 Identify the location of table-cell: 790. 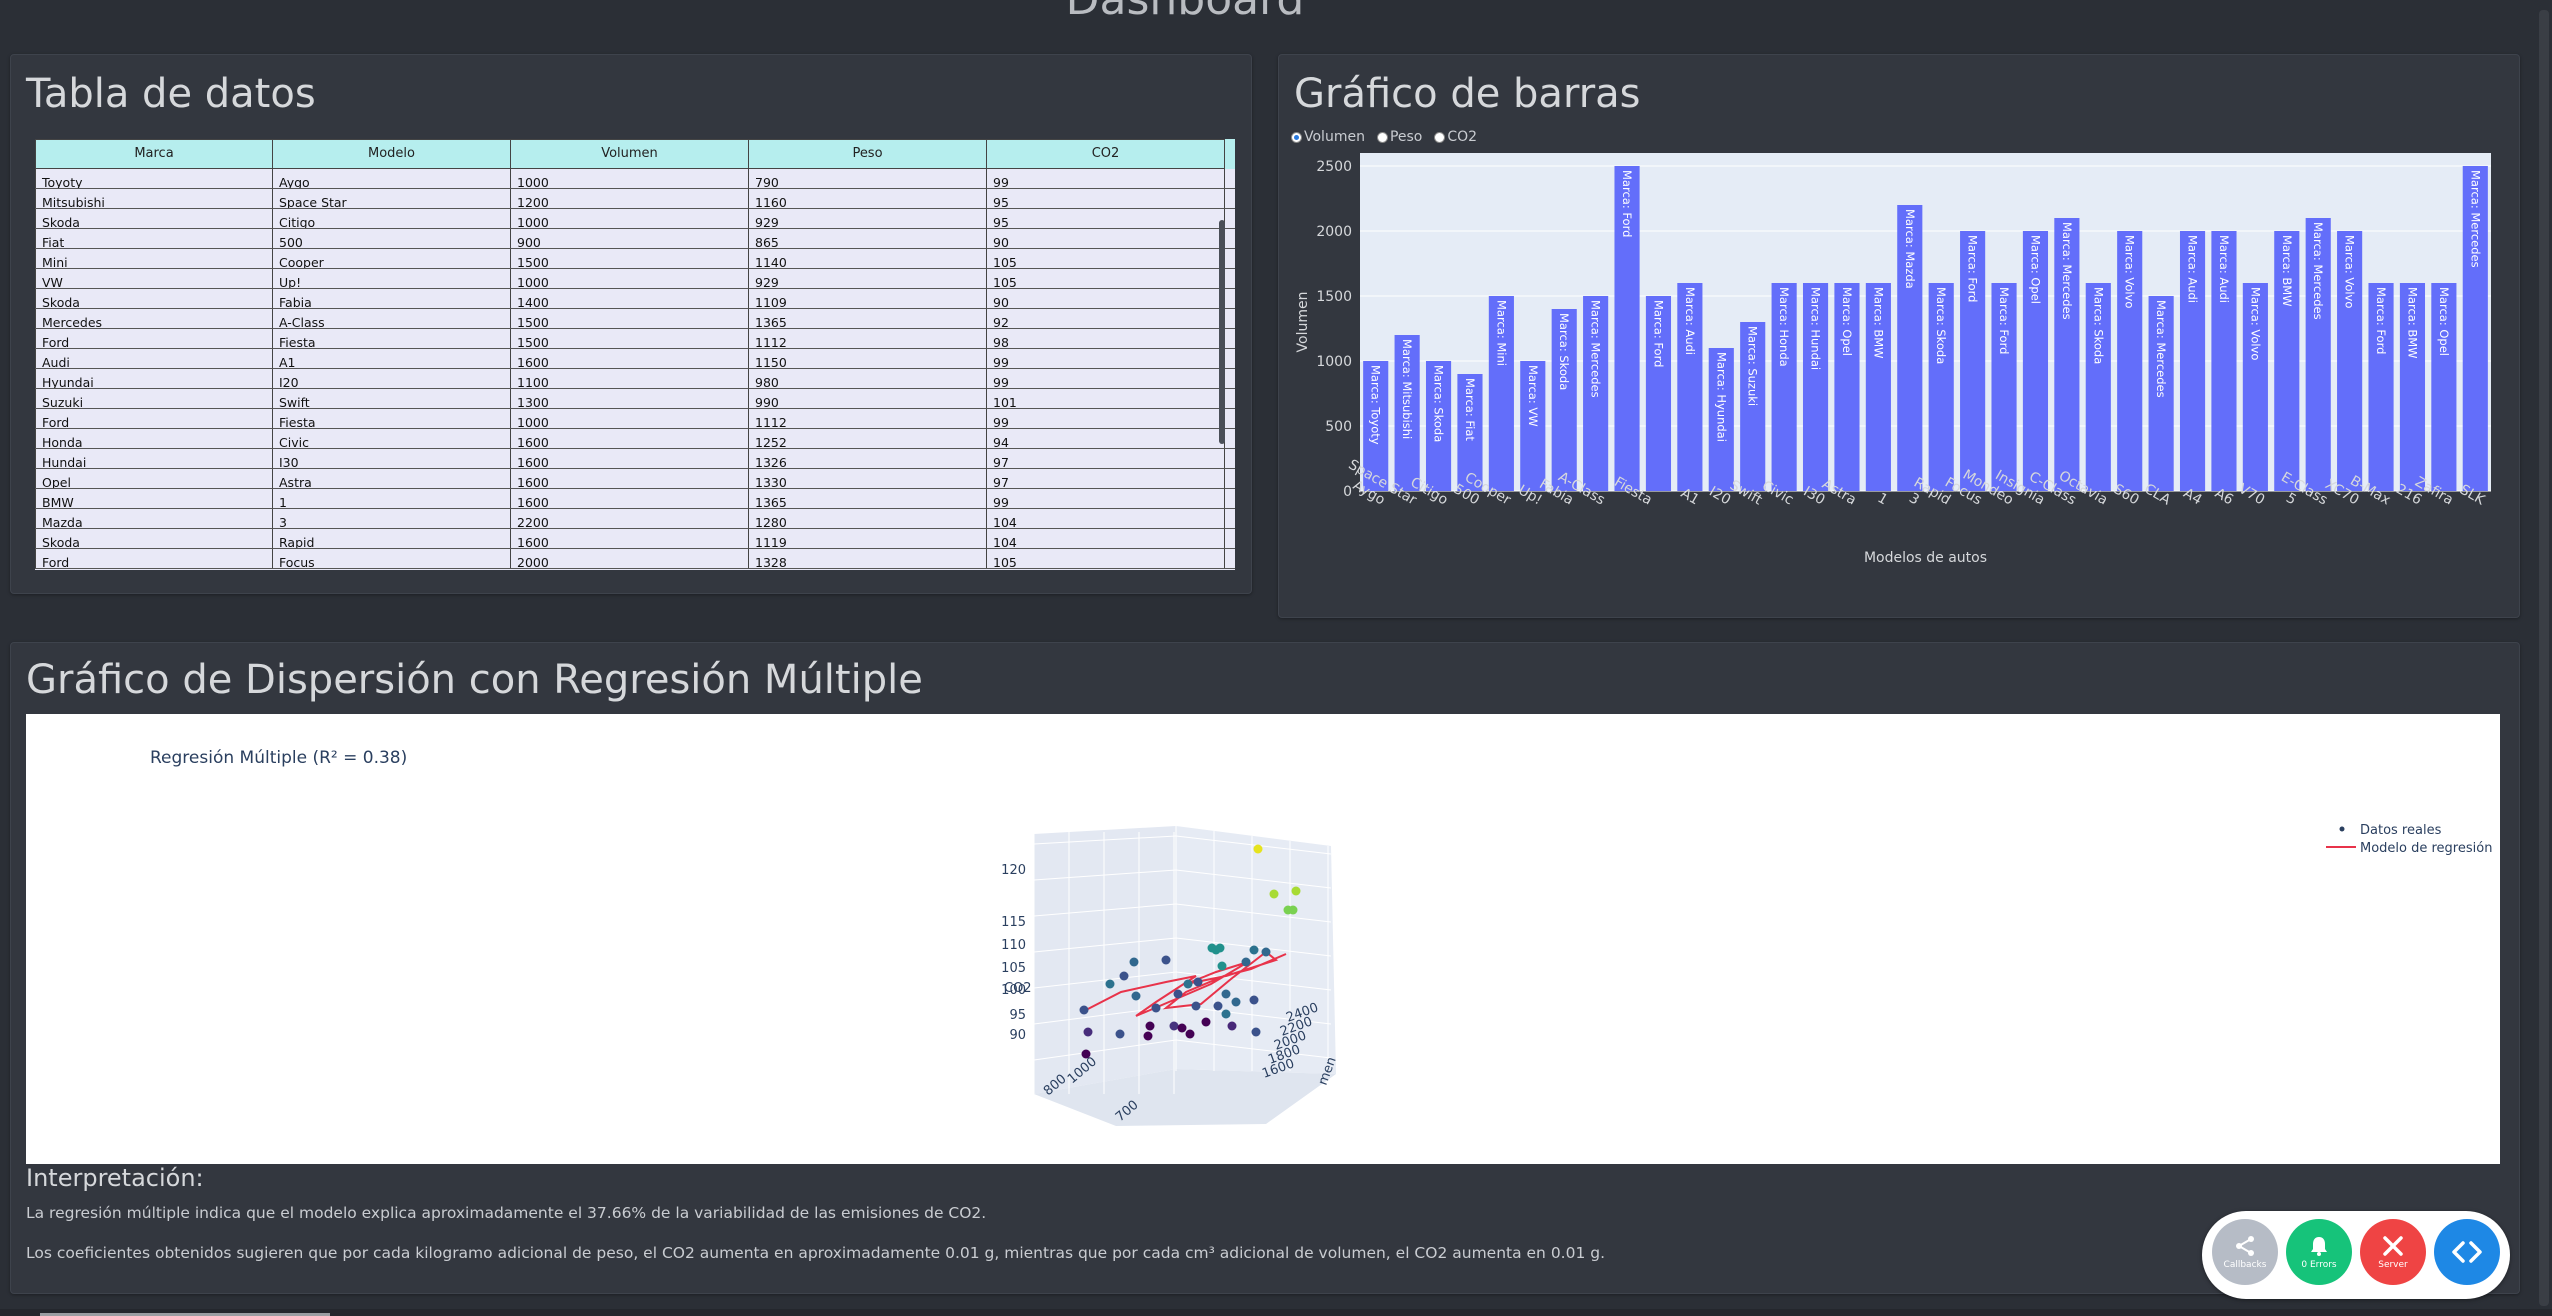
(868, 178).